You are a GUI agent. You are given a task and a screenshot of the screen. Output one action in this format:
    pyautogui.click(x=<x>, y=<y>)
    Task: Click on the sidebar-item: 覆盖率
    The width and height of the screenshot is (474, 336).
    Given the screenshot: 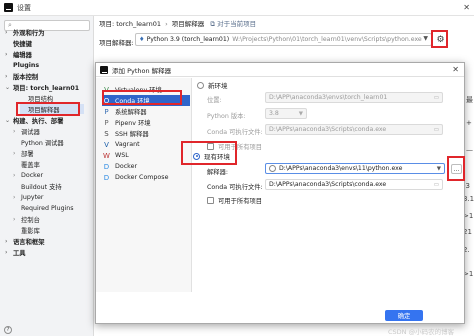 What is the action you would take?
    pyautogui.click(x=26, y=164)
    